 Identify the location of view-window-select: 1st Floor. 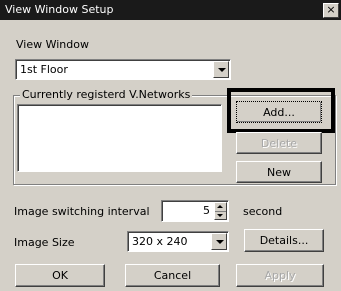
(123, 69).